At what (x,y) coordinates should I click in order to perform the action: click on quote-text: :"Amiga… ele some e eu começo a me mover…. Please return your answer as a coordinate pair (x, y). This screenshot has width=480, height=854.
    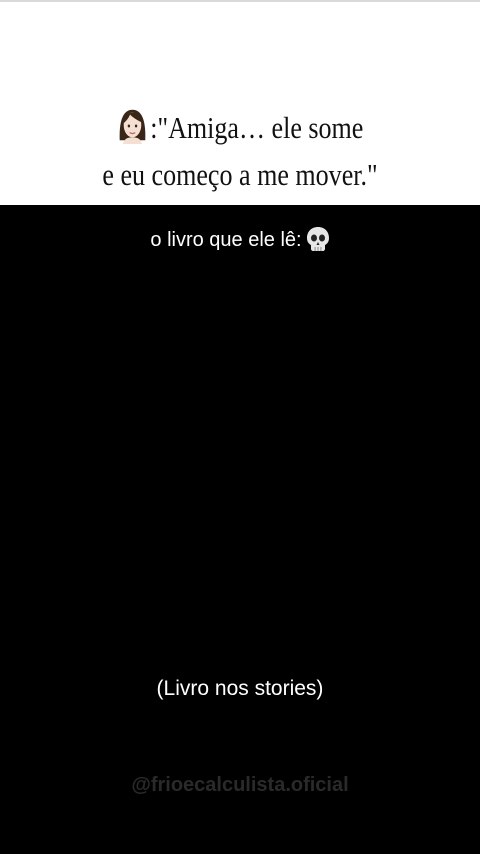
    Looking at the image, I should click on (239, 151).